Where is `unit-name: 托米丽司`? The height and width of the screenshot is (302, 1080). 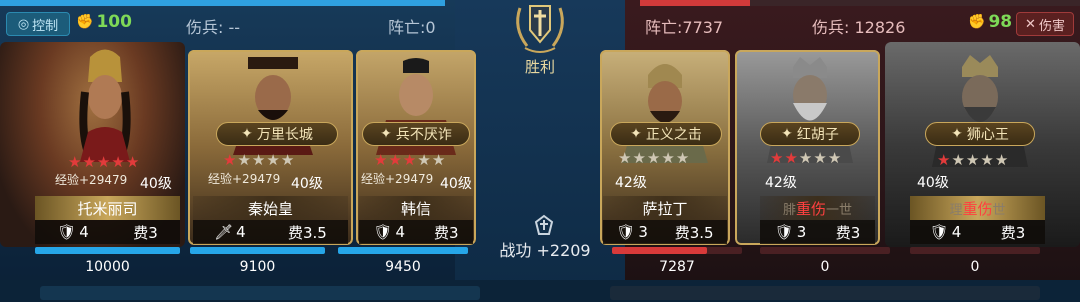
unit-name: 托米丽司 is located at coordinates (107, 208).